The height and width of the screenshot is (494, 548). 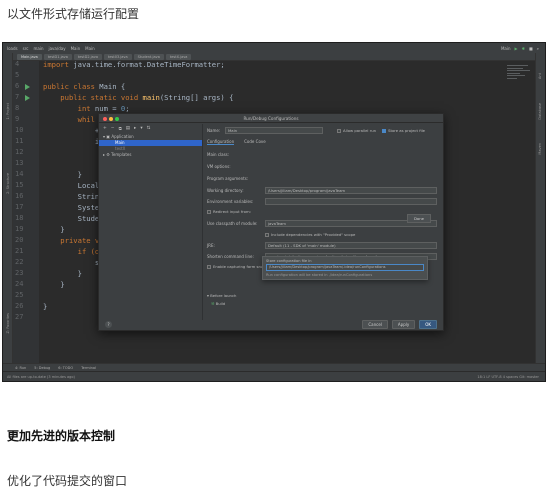 What do you see at coordinates (26, 48) in the screenshot?
I see `menu-item: src` at bounding box center [26, 48].